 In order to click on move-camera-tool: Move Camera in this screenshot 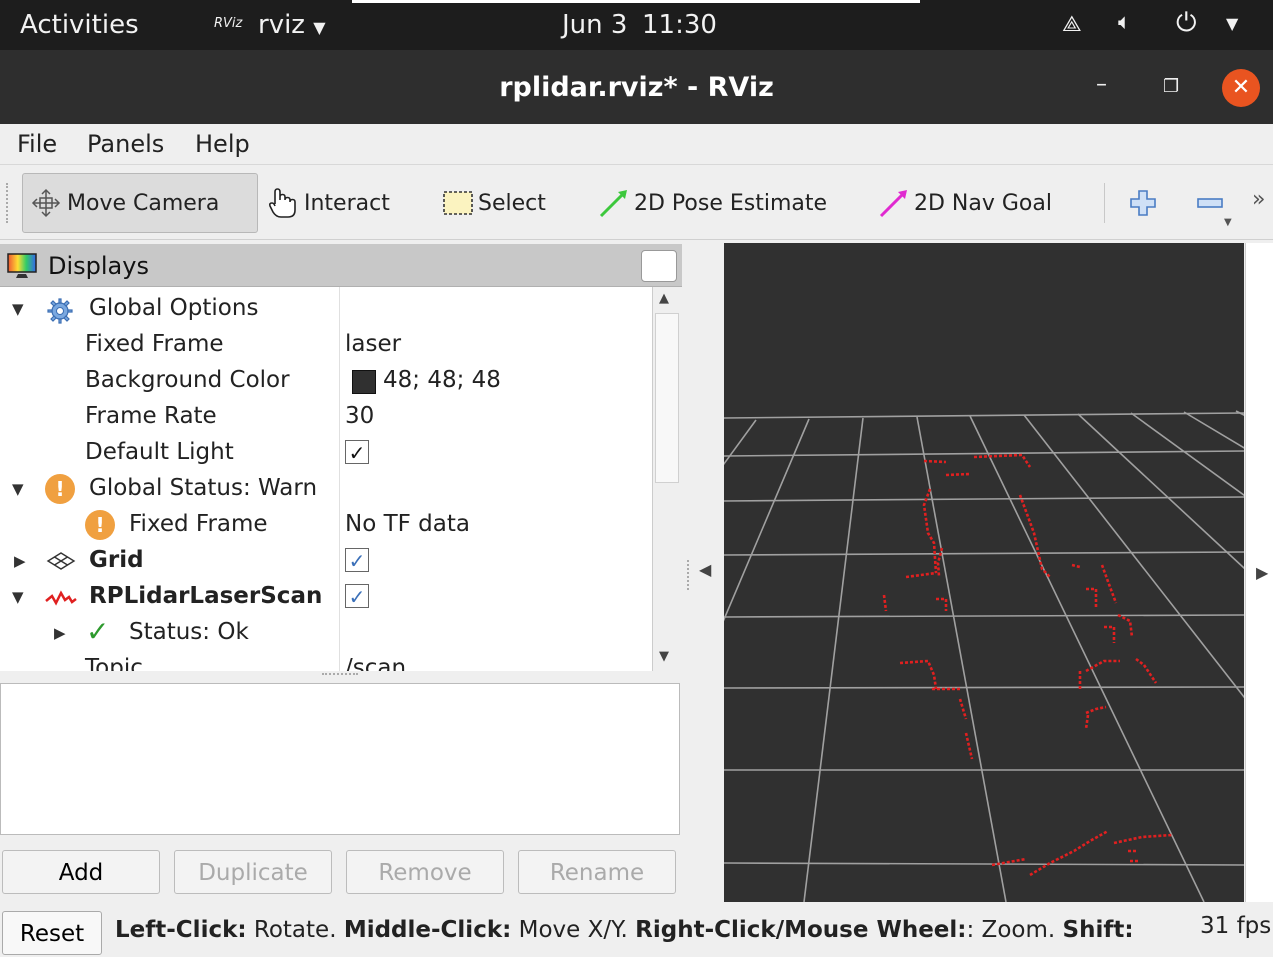, I will do `click(140, 203)`.